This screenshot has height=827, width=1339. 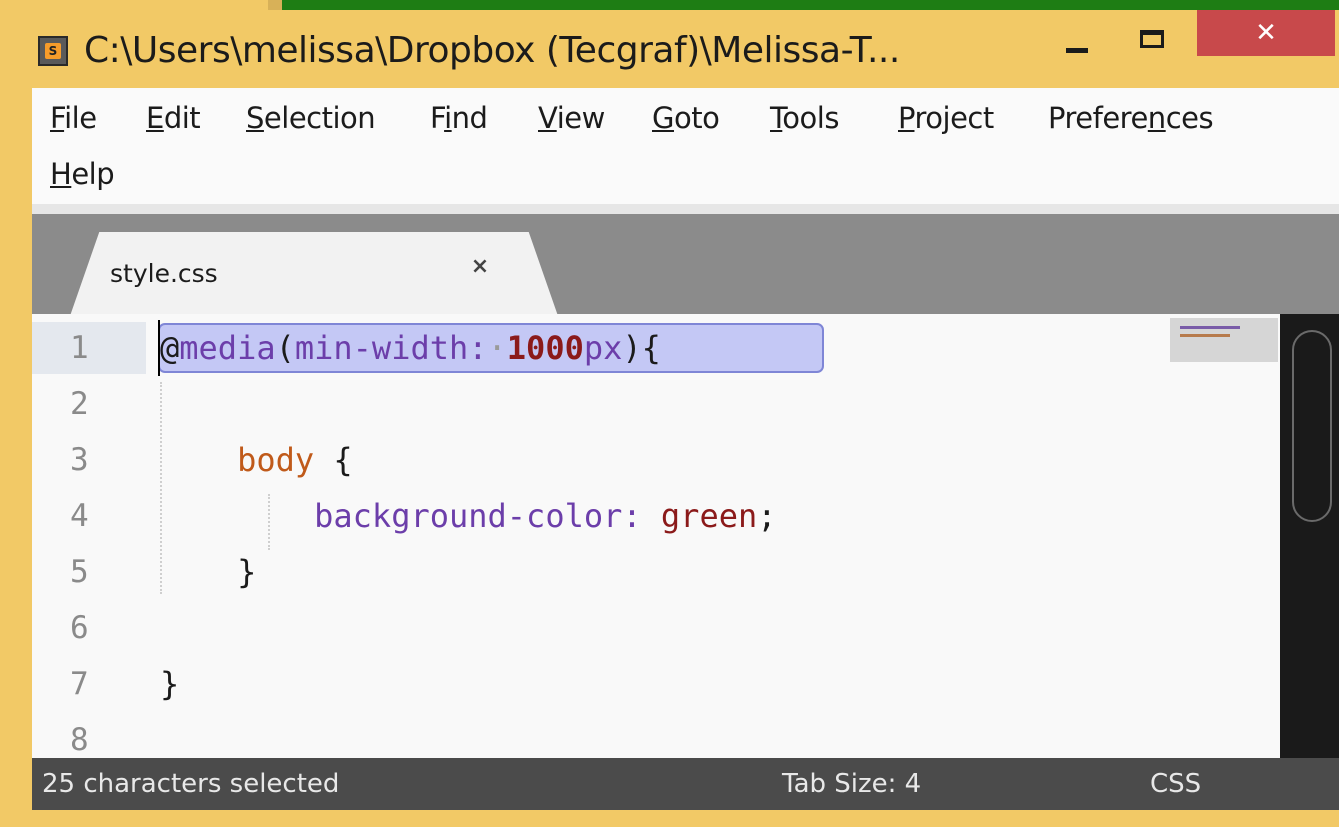 What do you see at coordinates (571, 118) in the screenshot?
I see `menu-view: View` at bounding box center [571, 118].